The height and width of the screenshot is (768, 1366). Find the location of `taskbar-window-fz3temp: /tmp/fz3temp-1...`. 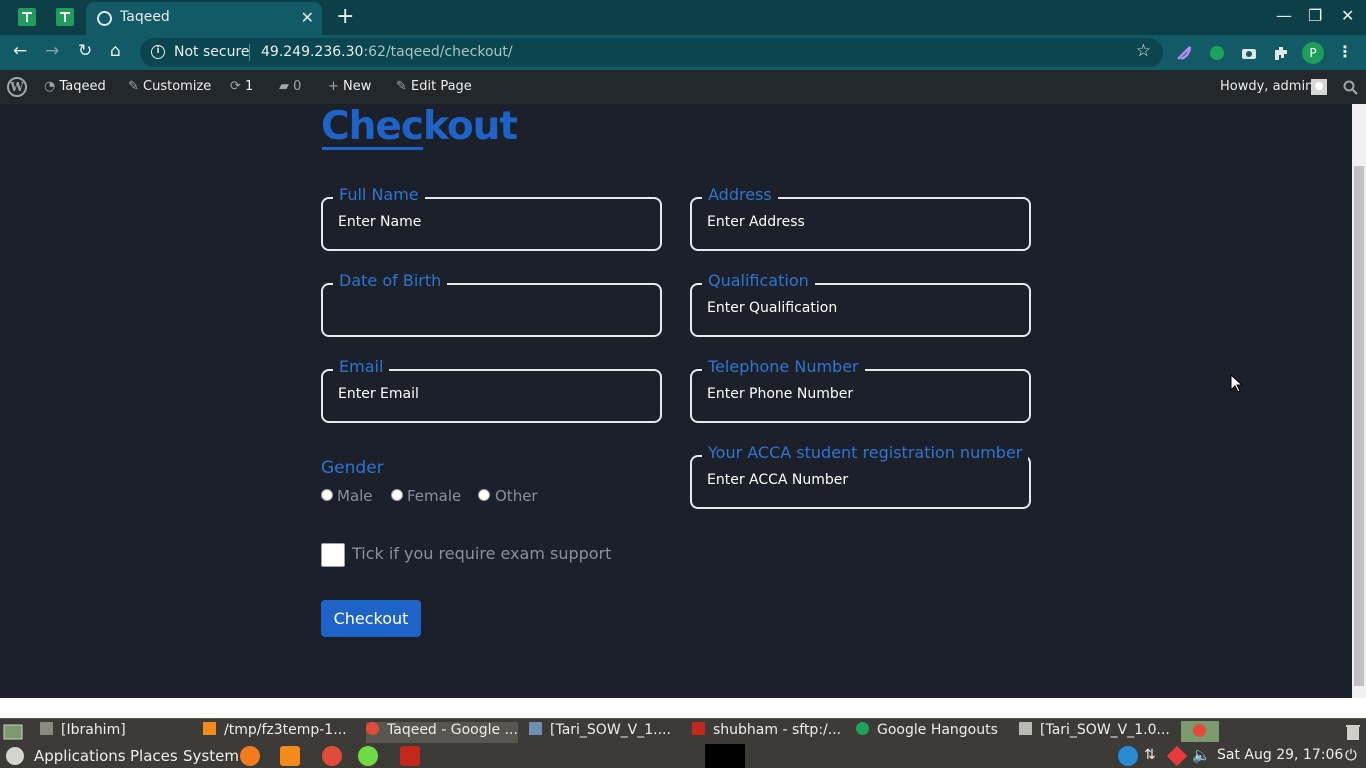

taskbar-window-fz3temp: /tmp/fz3temp-1... is located at coordinates (278, 732).